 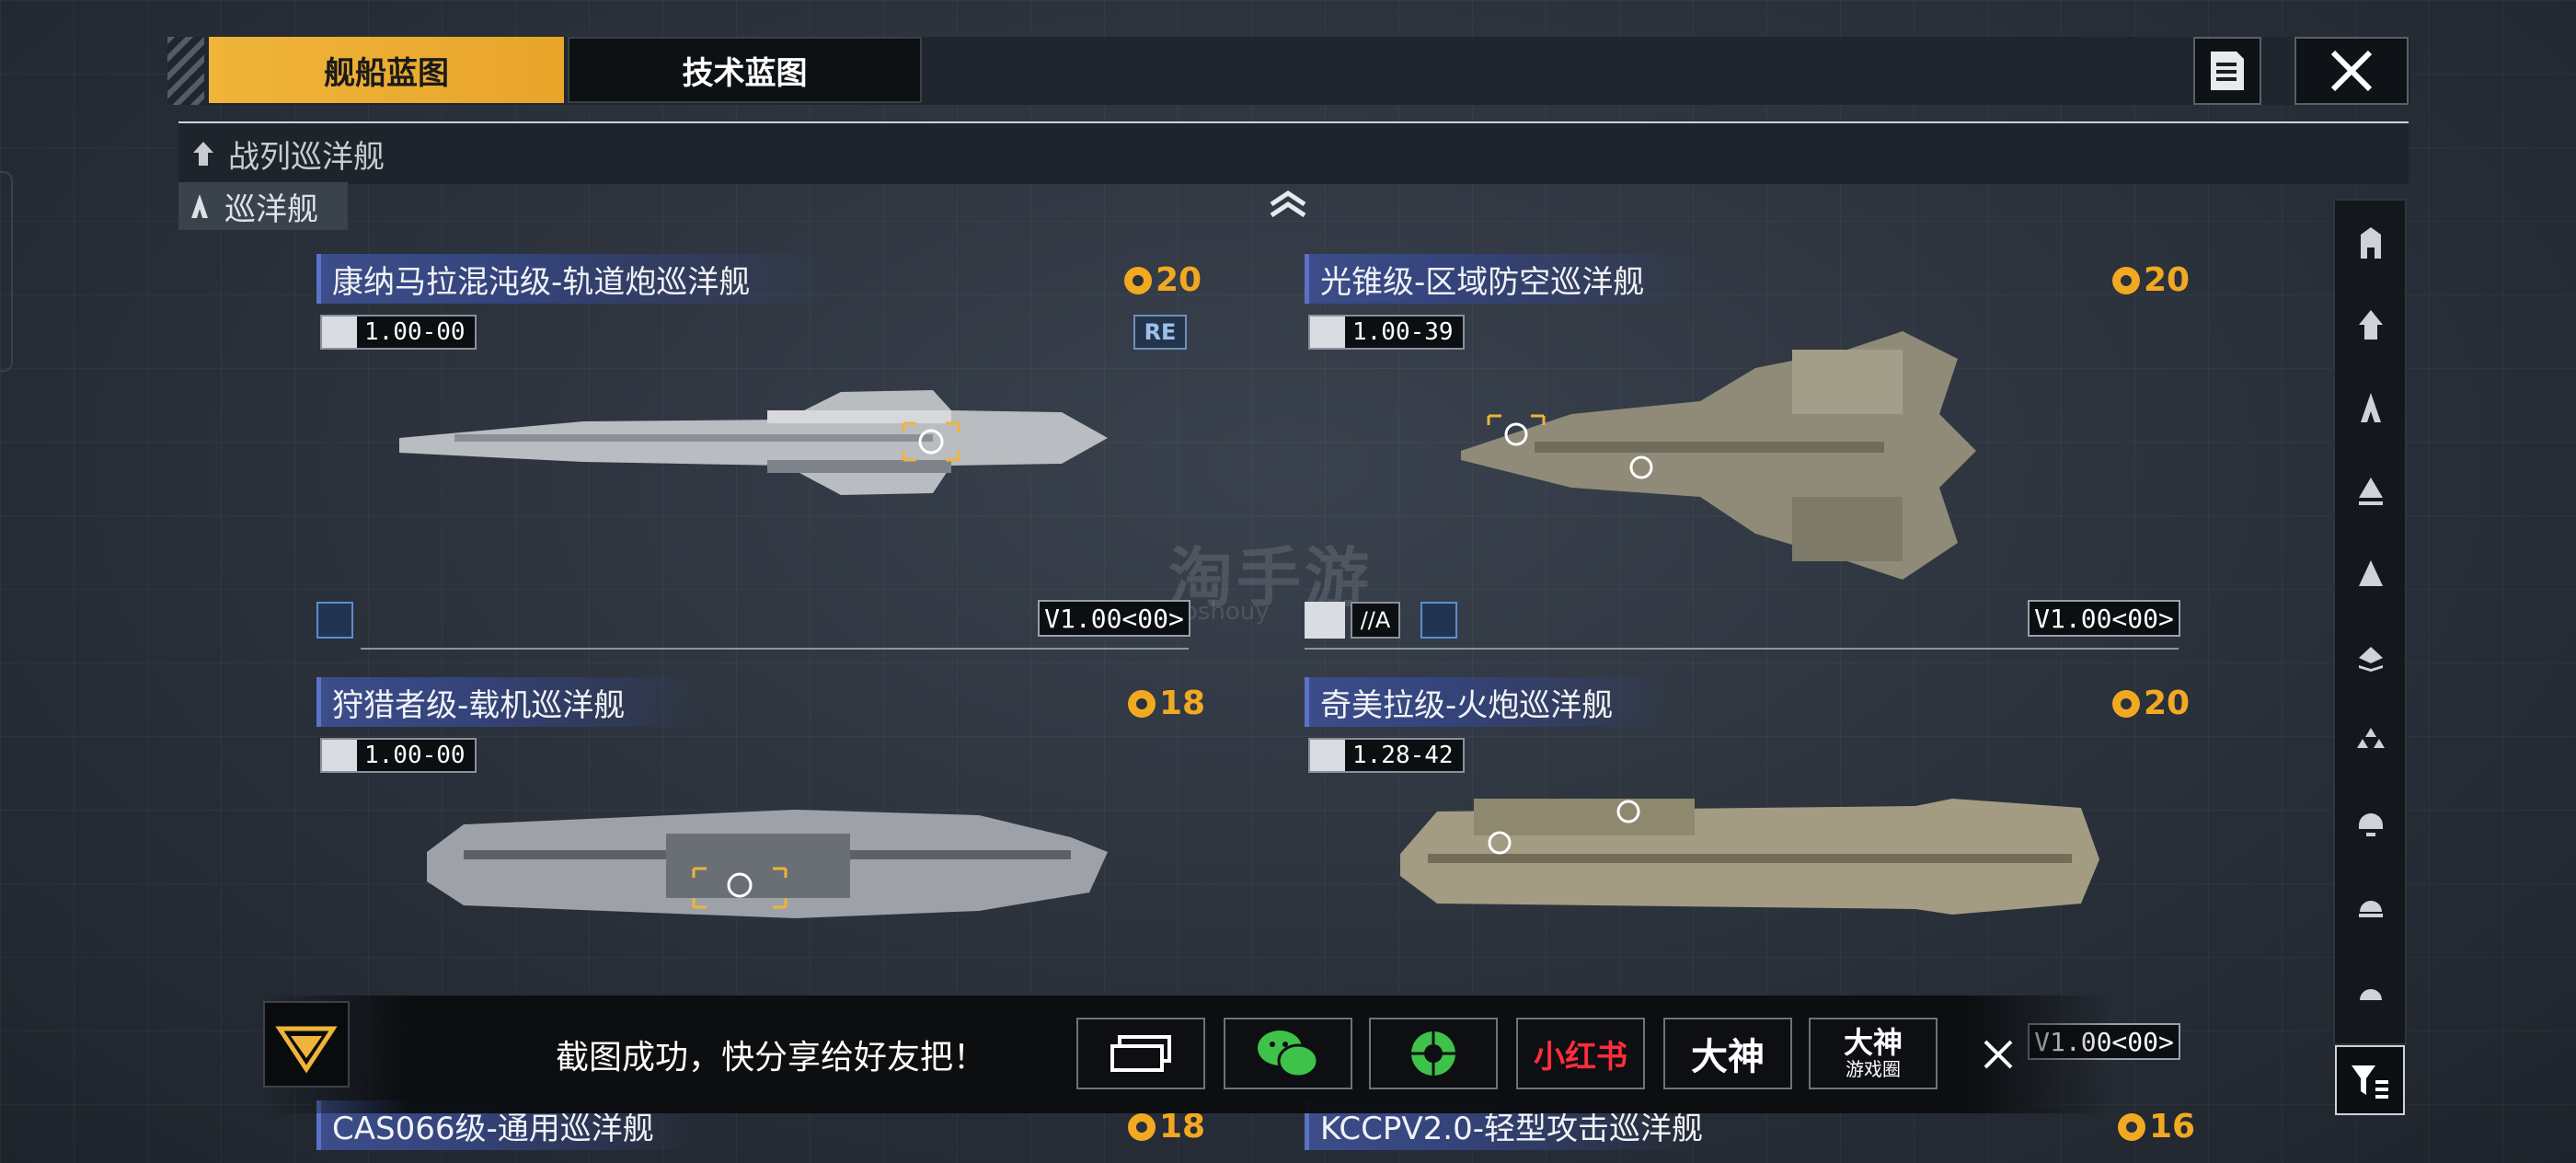 I want to click on share-moments-button, so click(x=1433, y=1053).